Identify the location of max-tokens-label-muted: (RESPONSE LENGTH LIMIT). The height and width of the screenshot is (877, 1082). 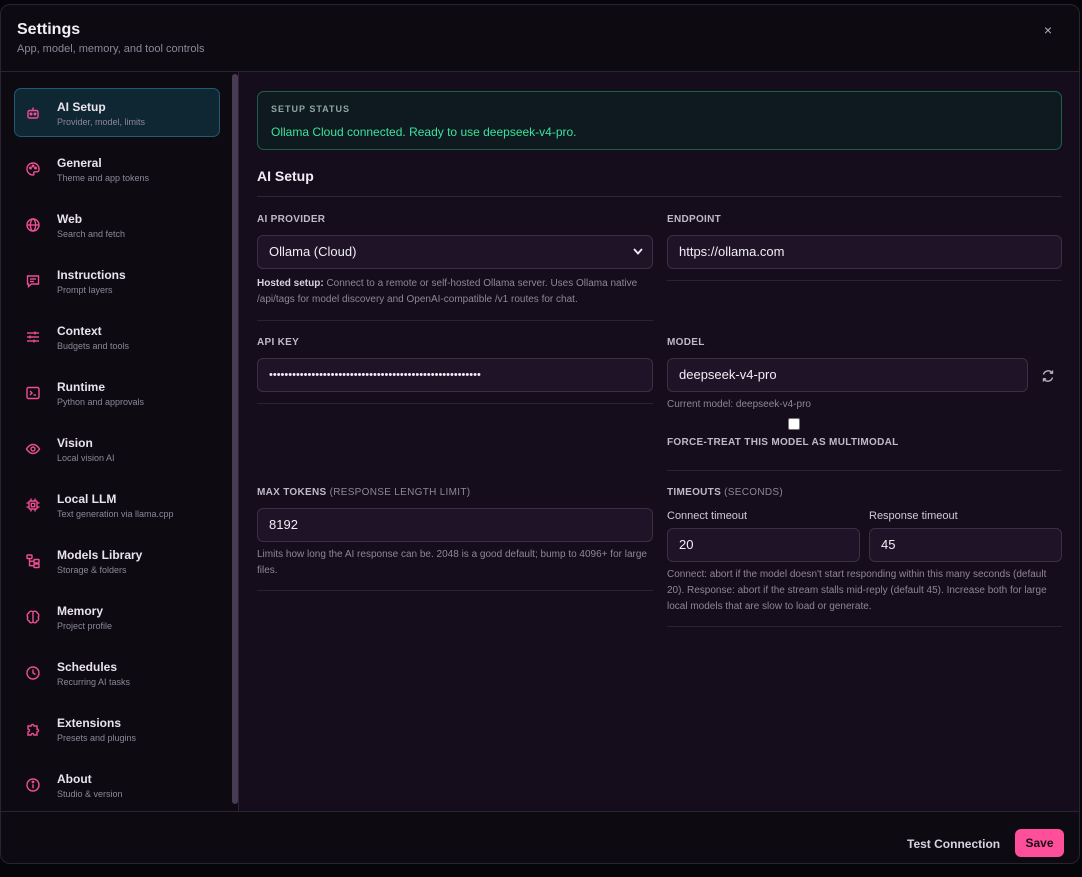
(398, 492).